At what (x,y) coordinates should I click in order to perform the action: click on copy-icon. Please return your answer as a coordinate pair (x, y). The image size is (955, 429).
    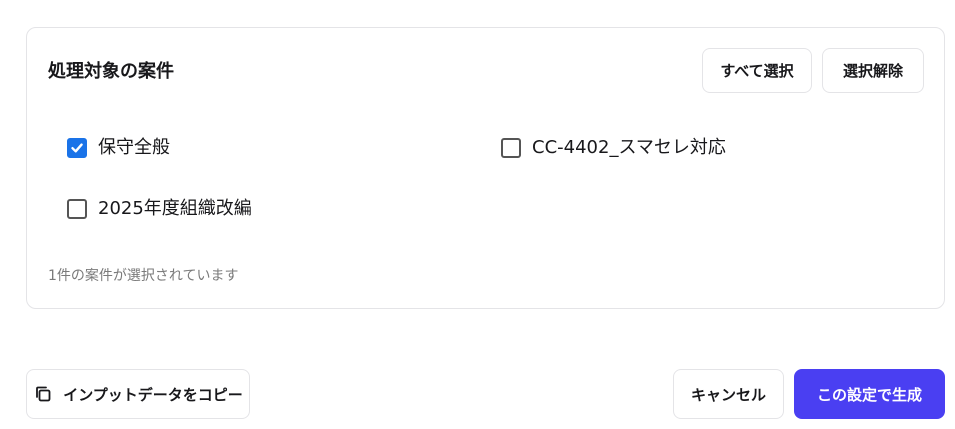
    Looking at the image, I should click on (43, 394).